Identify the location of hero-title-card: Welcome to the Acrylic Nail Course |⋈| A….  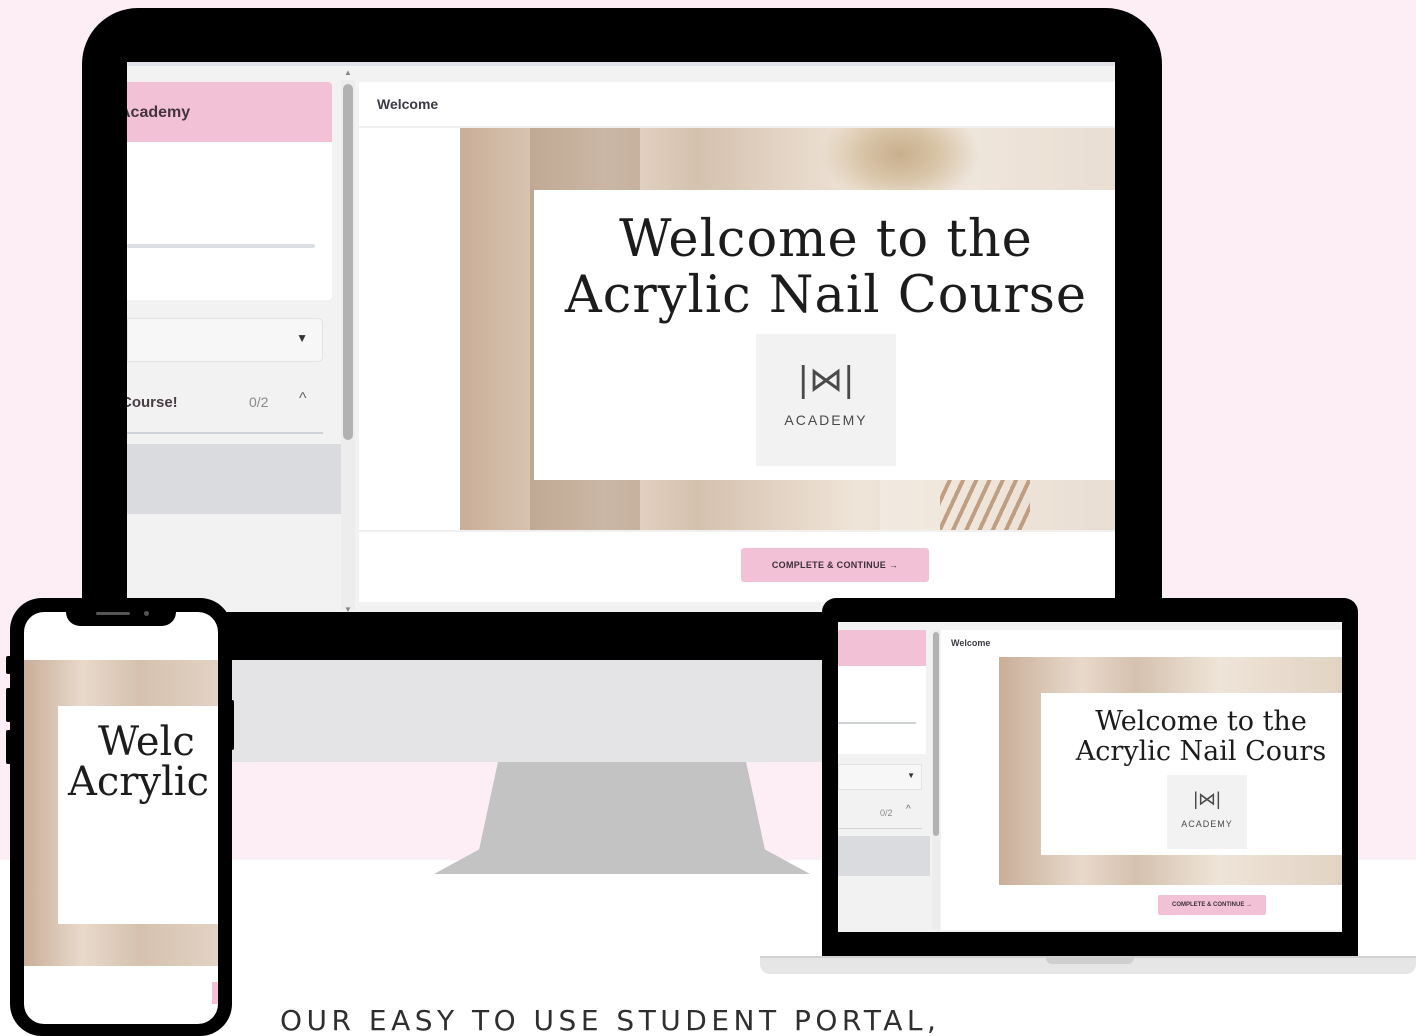
(824, 335).